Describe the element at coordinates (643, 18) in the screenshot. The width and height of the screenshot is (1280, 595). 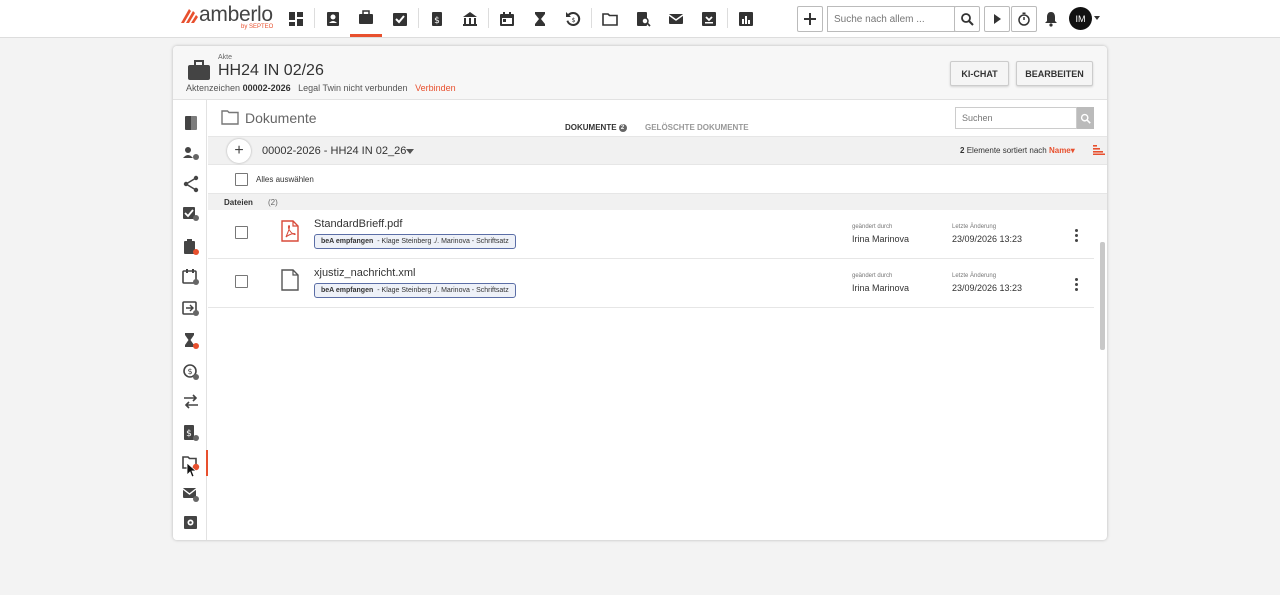
I see `document-search-icon` at that location.